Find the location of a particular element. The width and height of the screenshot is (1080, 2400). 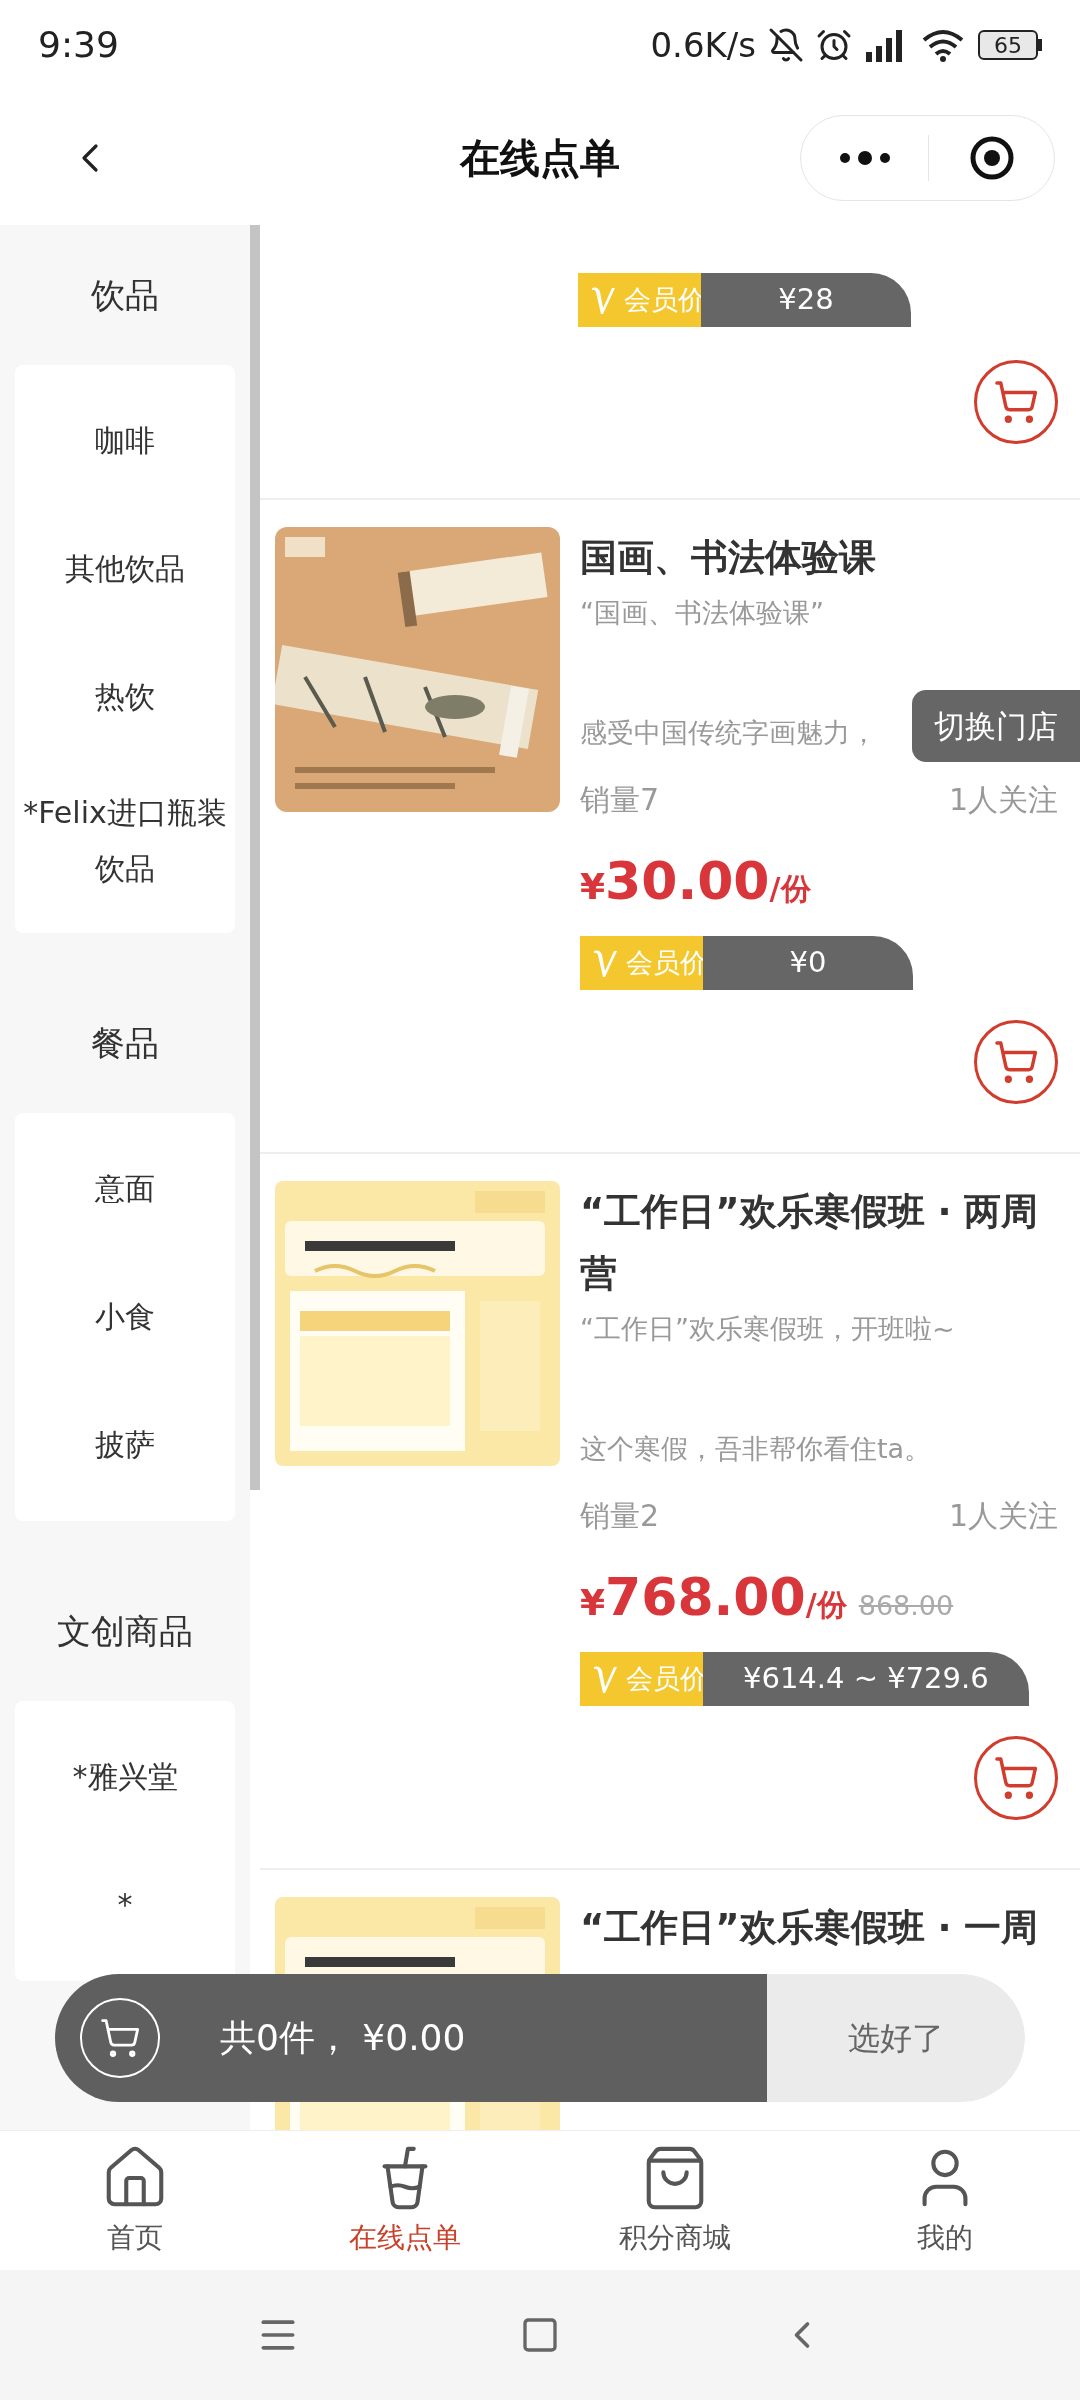

product-subtitle: “国画、书法体验课” is located at coordinates (702, 613).